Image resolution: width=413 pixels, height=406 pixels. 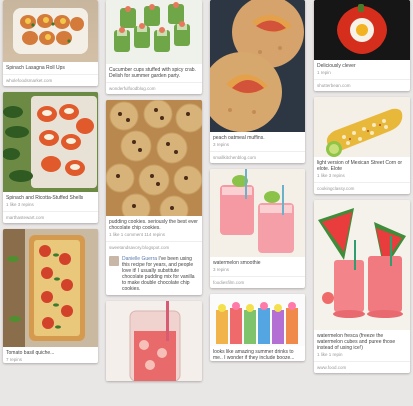 I want to click on pin-stats: 1 repin, so click(x=324, y=72).